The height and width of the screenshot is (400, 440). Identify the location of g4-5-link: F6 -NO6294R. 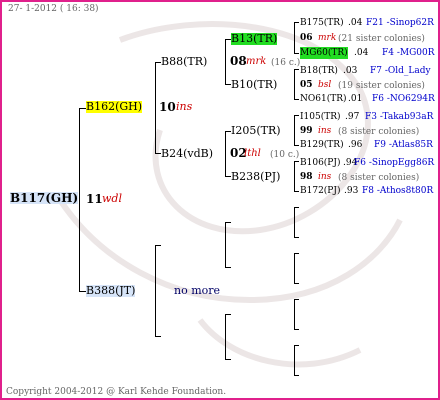
(403, 99).